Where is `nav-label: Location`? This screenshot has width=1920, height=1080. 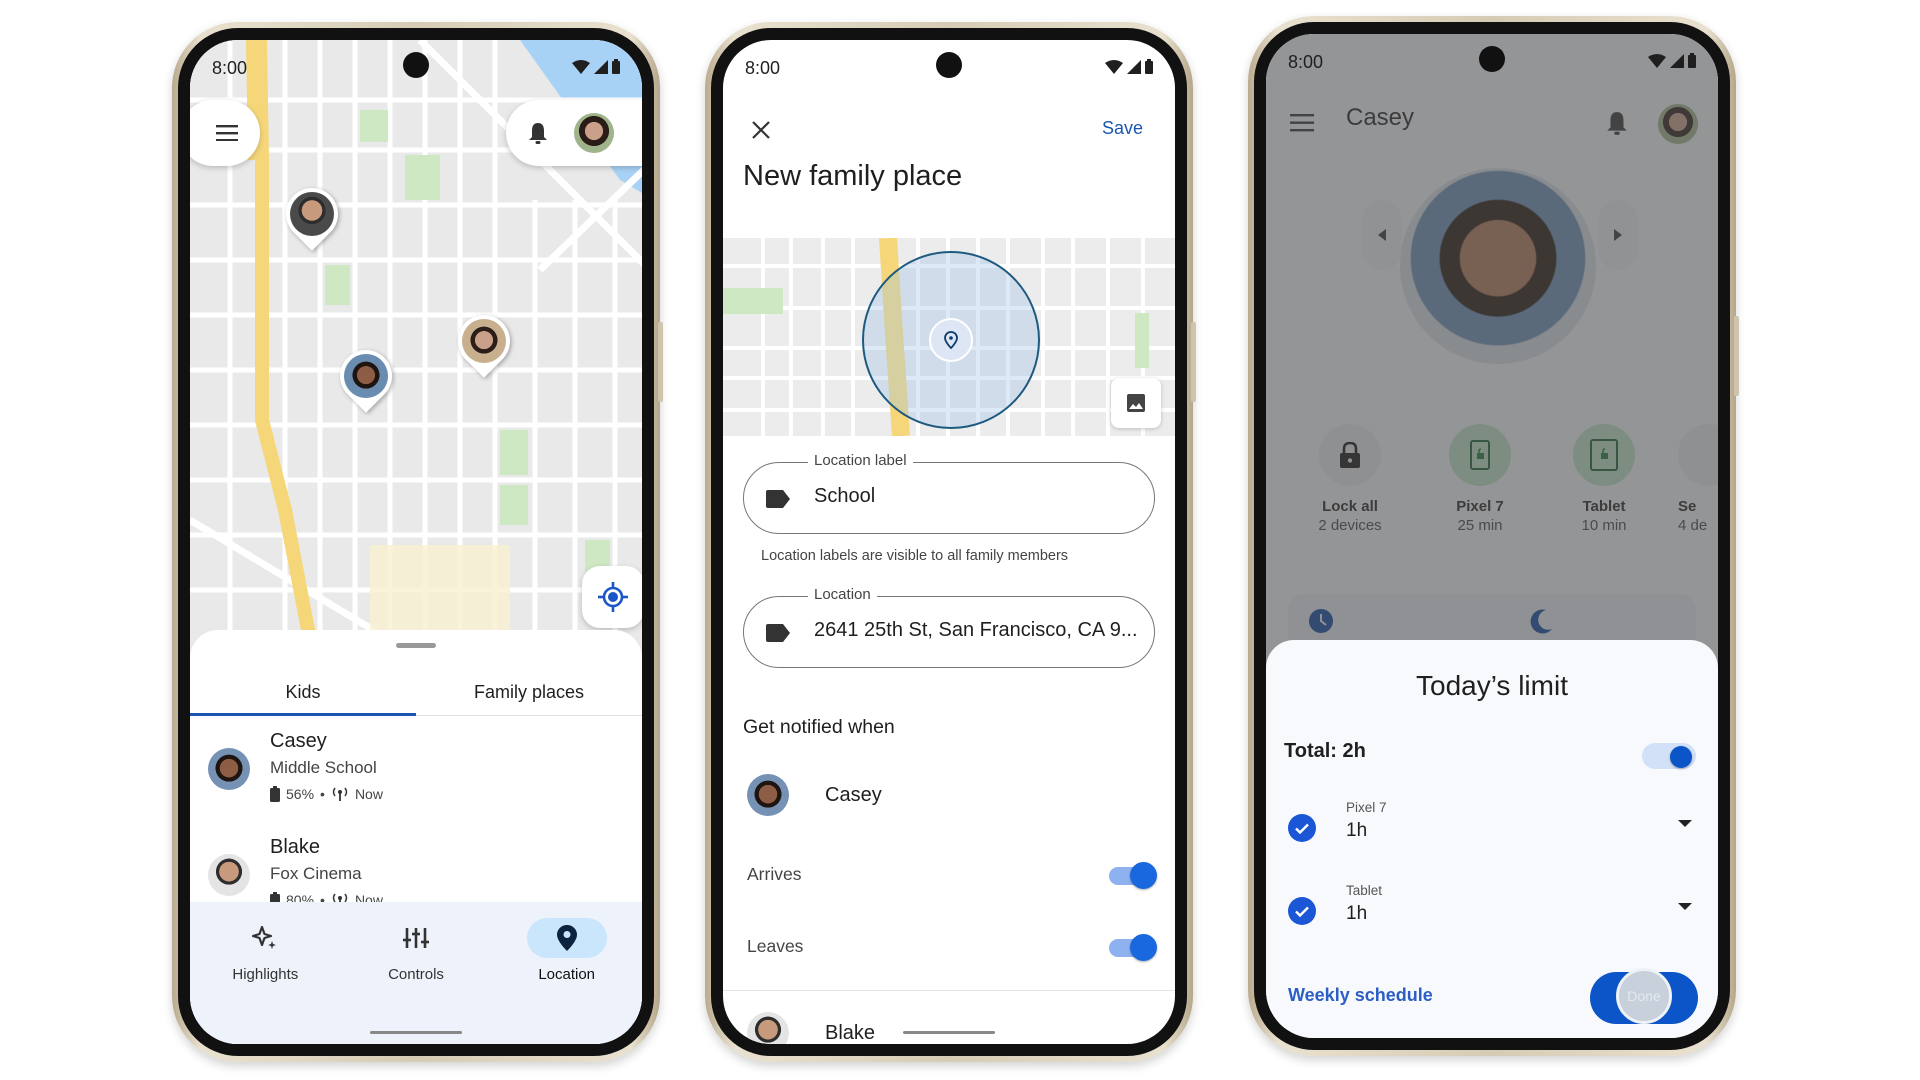 nav-label: Location is located at coordinates (567, 974).